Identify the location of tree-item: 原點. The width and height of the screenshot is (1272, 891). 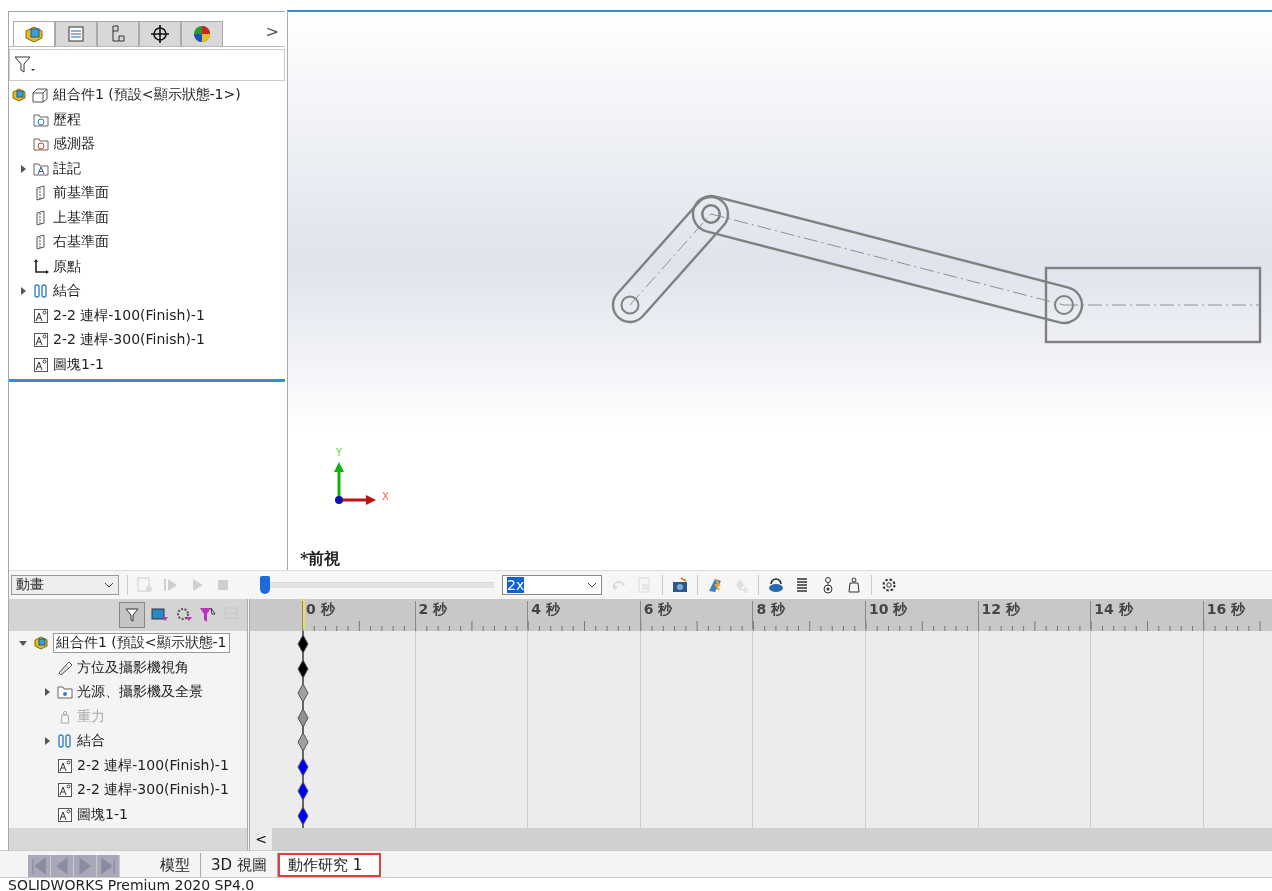
(67, 266).